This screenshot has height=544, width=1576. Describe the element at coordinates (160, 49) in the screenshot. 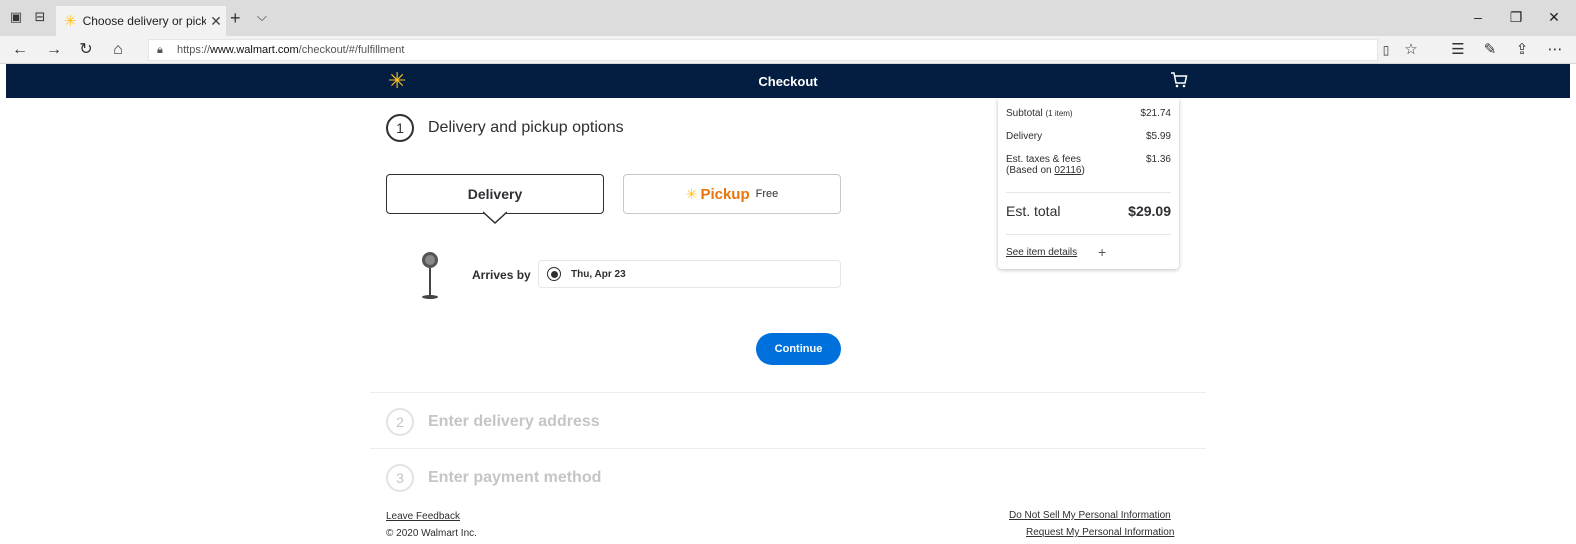

I see `lock-icon: 🔒︎` at that location.